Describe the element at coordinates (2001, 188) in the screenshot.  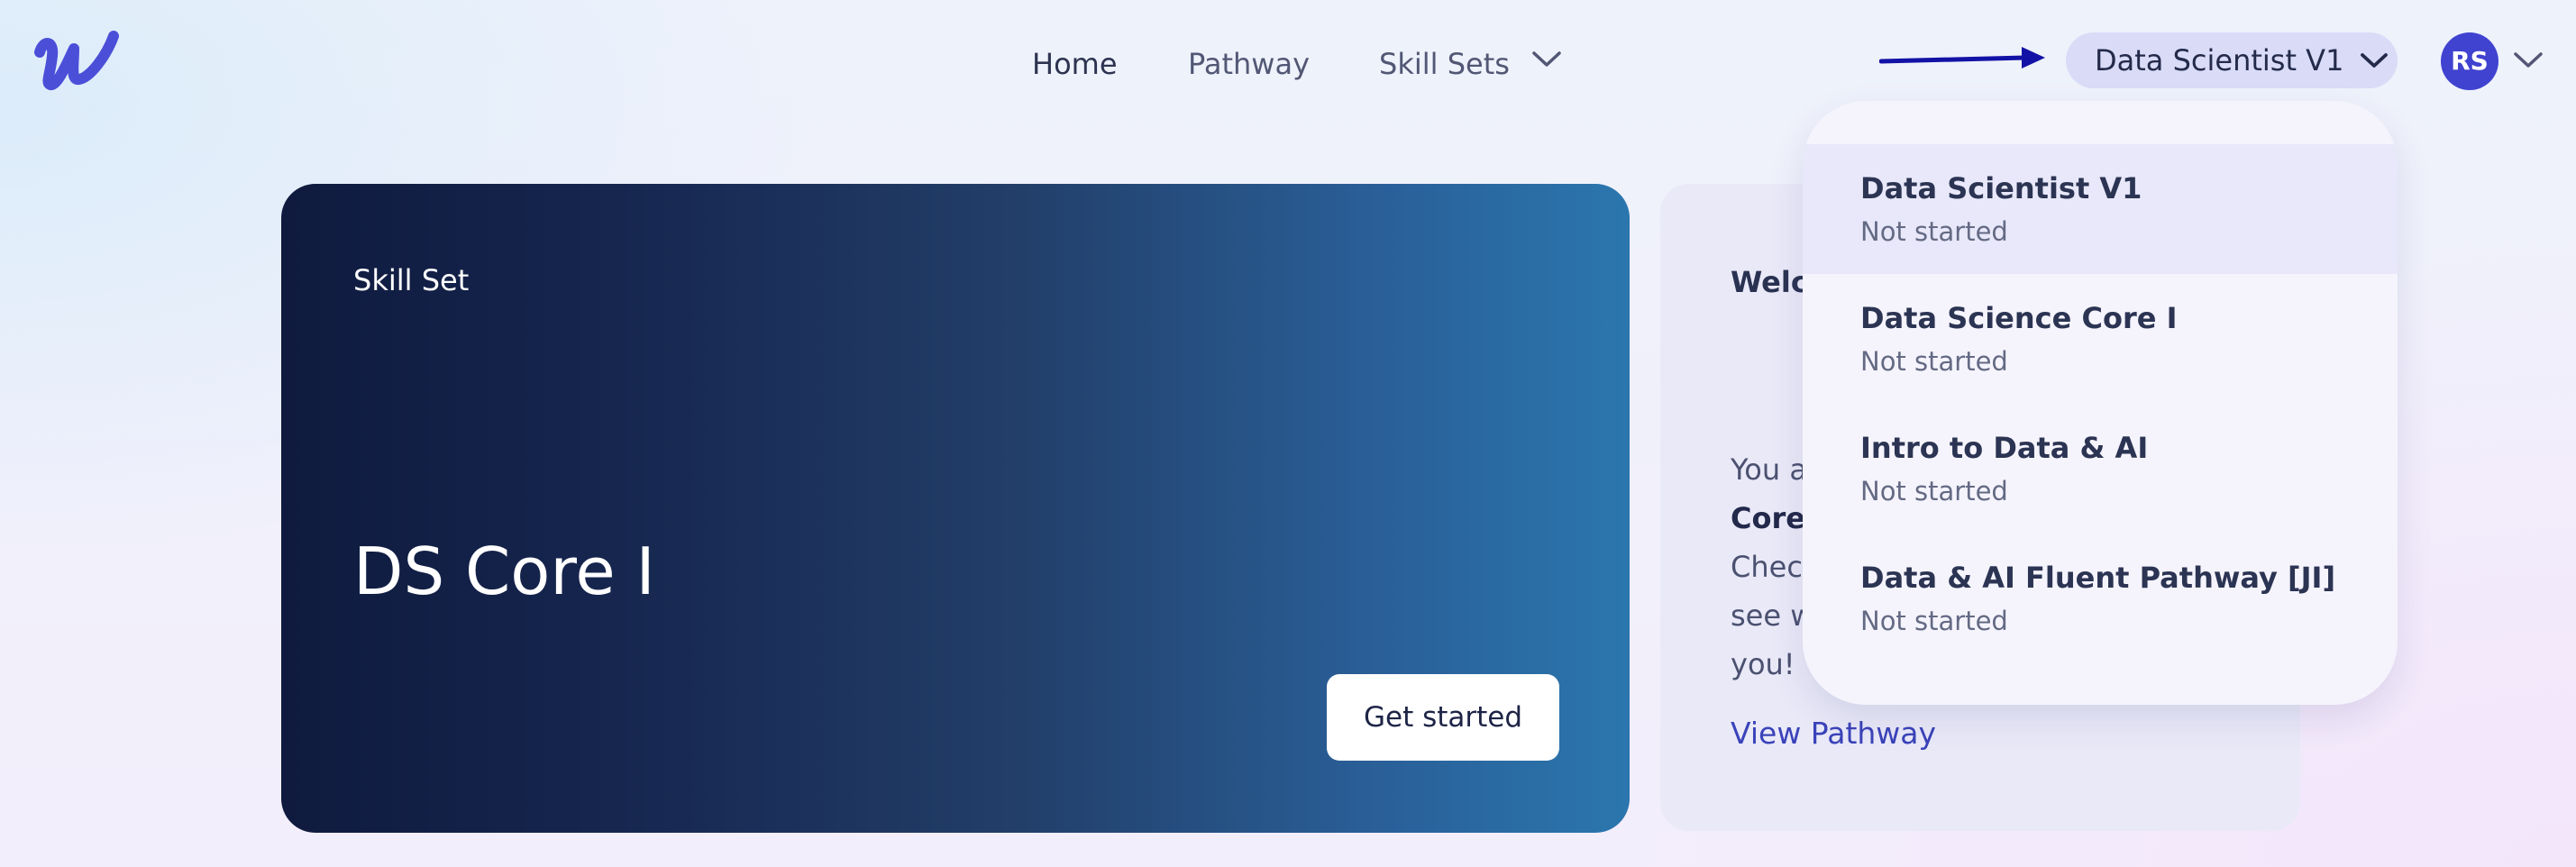
I see `dropdown-item-name: Data Scientist V1` at that location.